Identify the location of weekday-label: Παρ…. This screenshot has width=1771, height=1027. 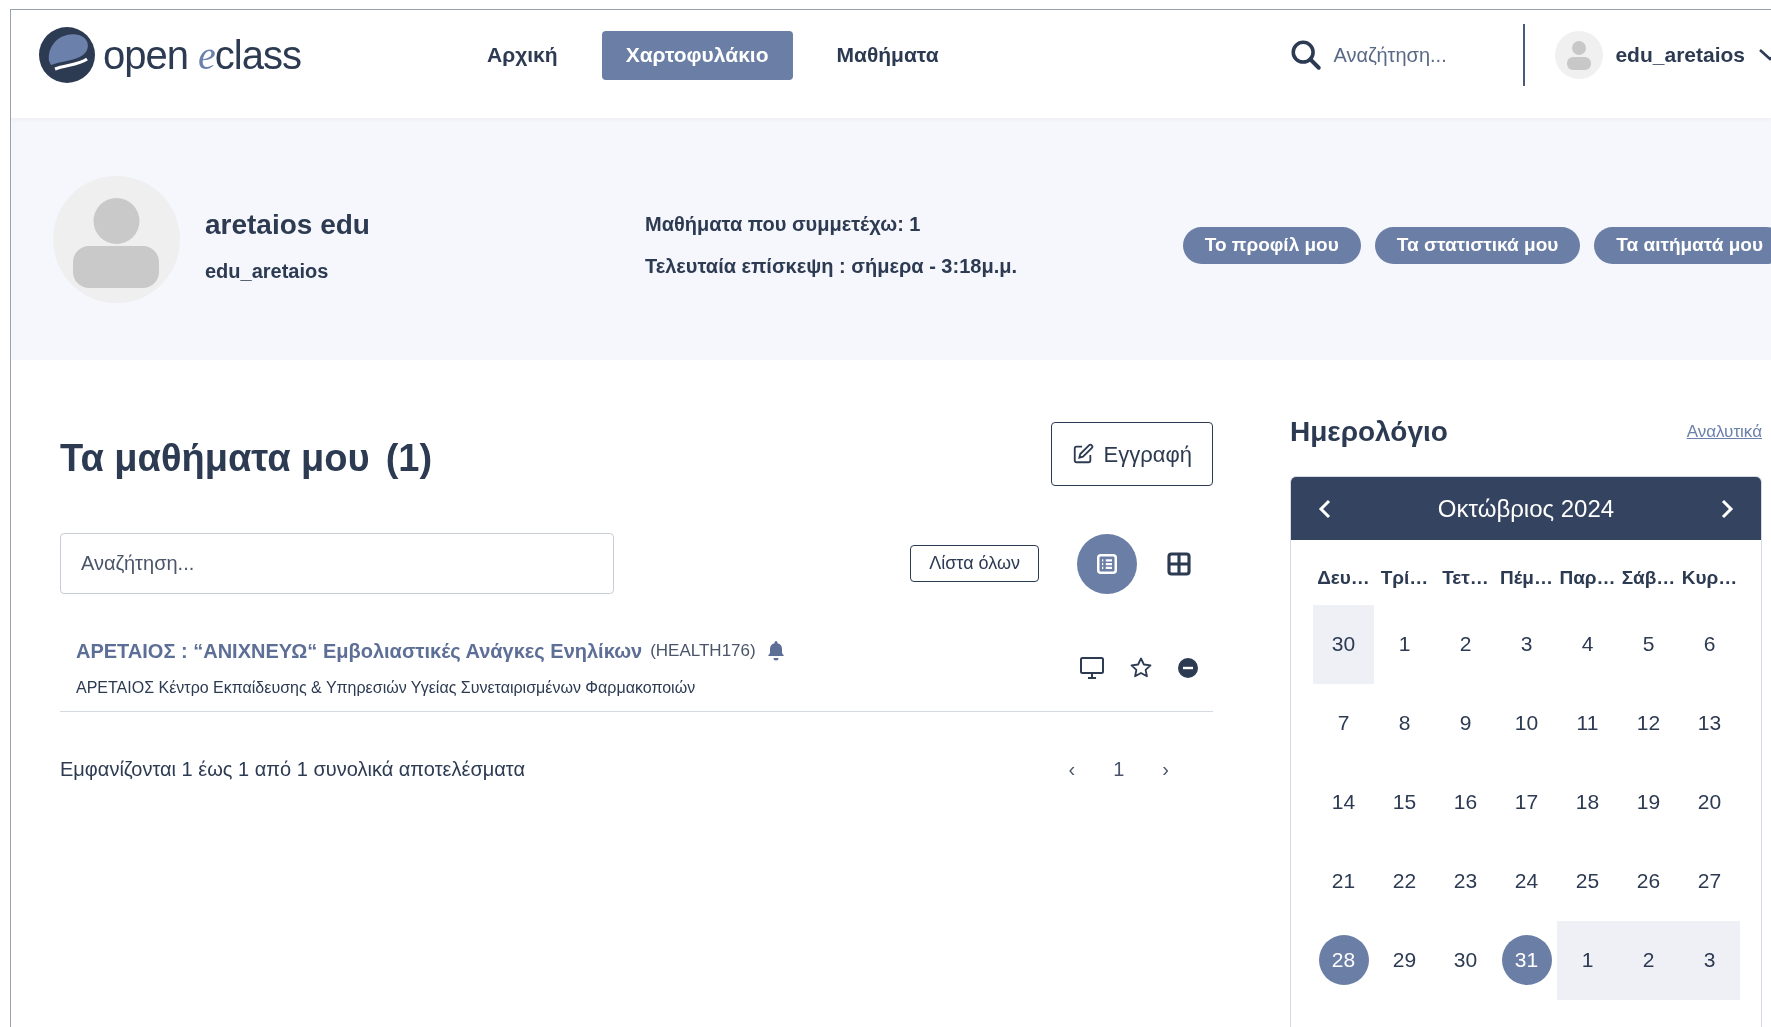
(1587, 578).